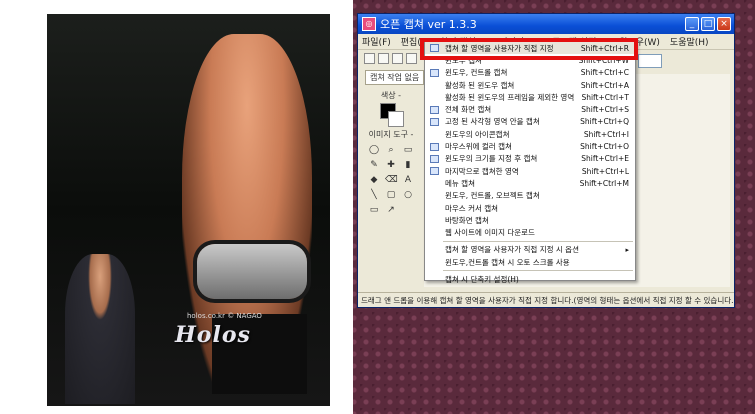  What do you see at coordinates (252, 271) in the screenshot?
I see `championship-belt` at bounding box center [252, 271].